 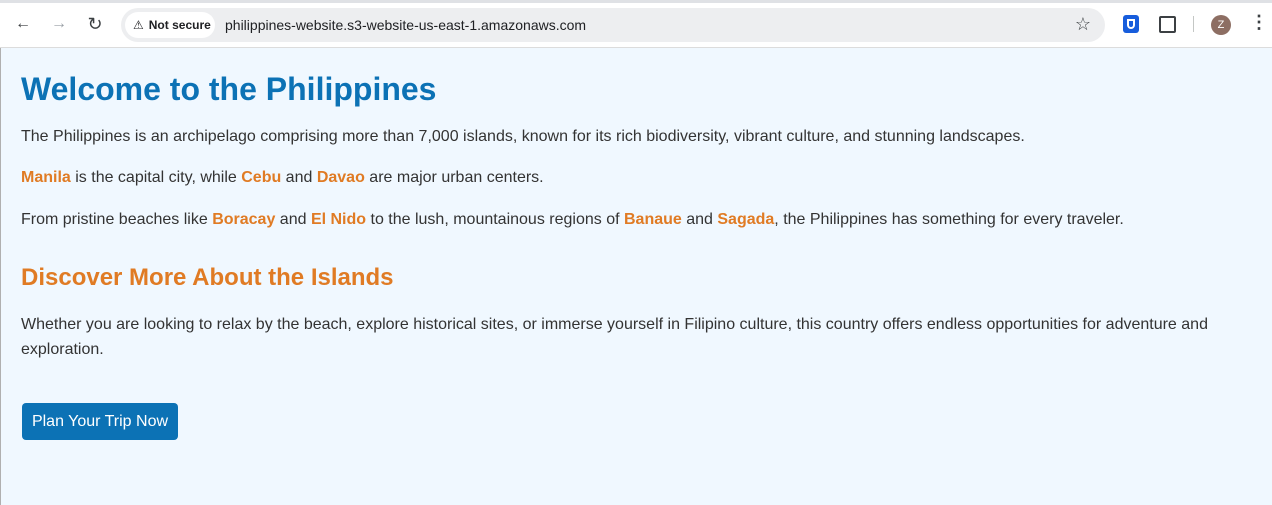 What do you see at coordinates (229, 89) in the screenshot?
I see `page-title: Welcome to the Philippines` at bounding box center [229, 89].